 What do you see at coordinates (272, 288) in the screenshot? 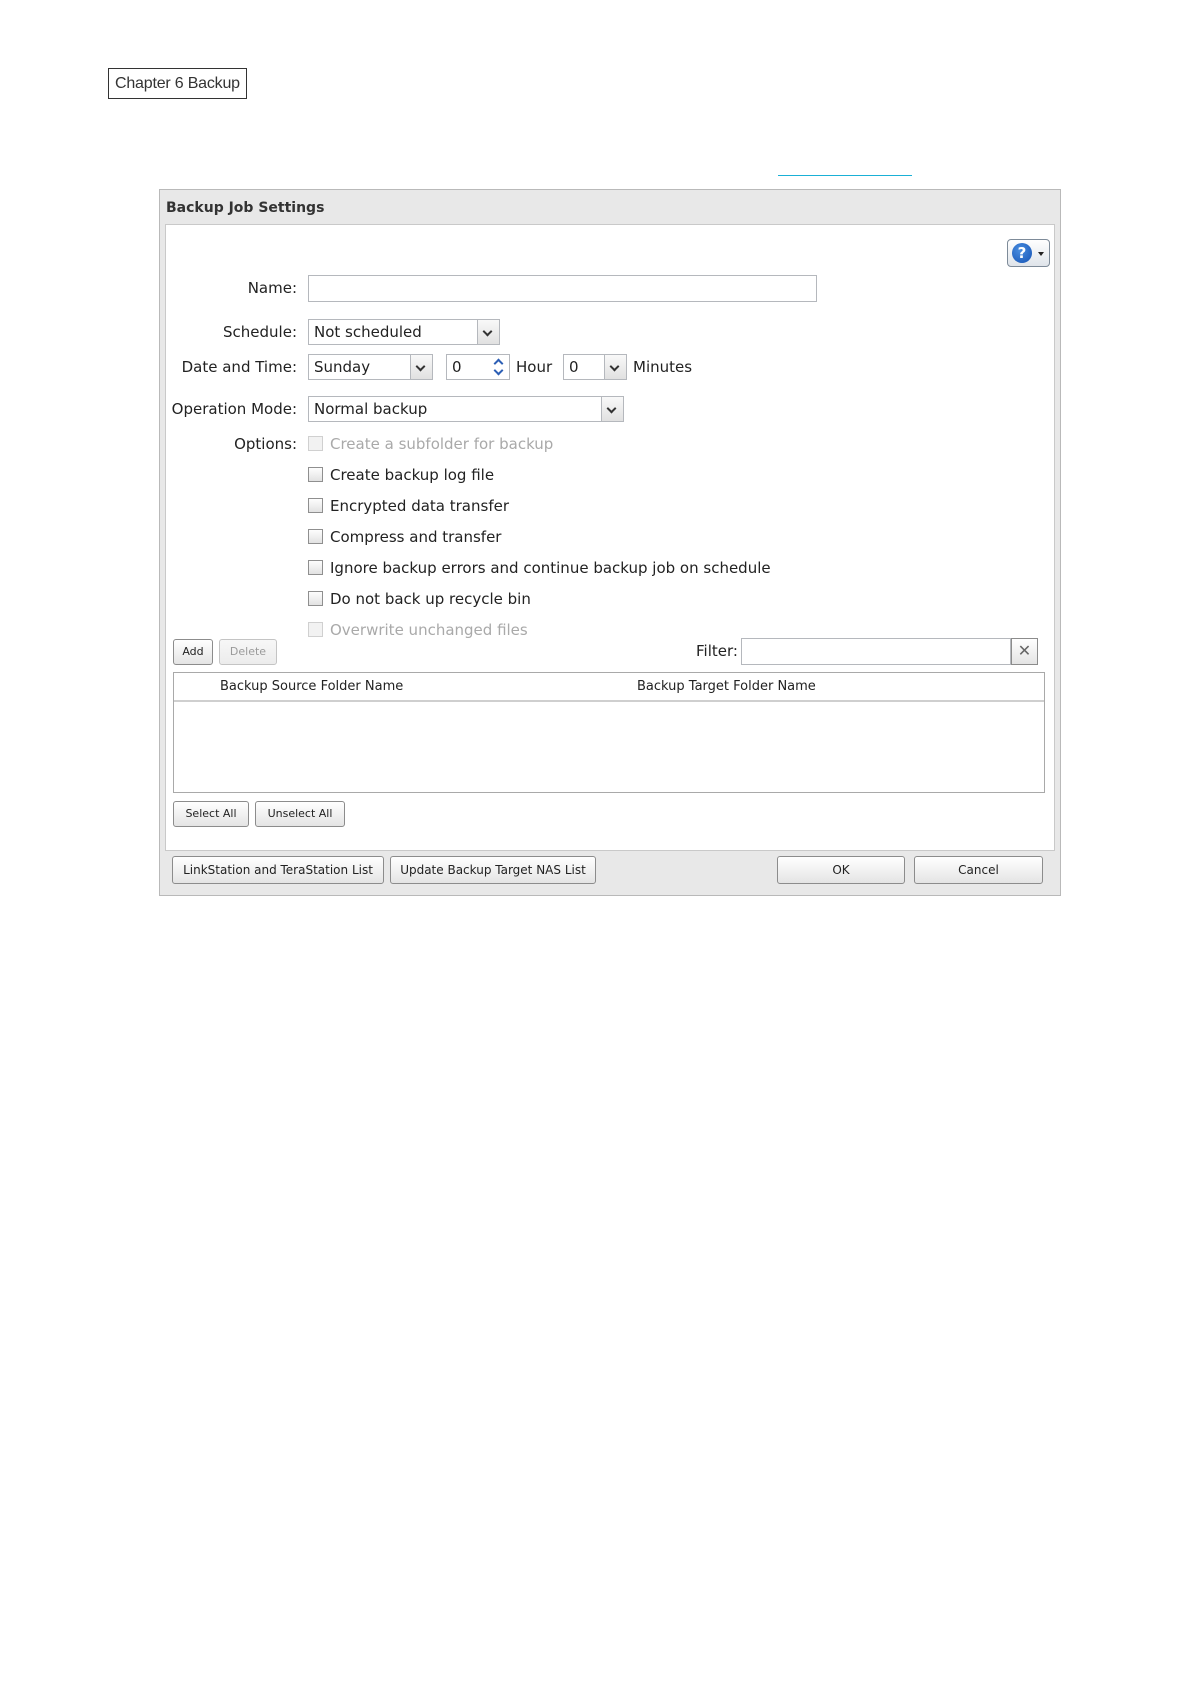
I see `name-label: Name:` at bounding box center [272, 288].